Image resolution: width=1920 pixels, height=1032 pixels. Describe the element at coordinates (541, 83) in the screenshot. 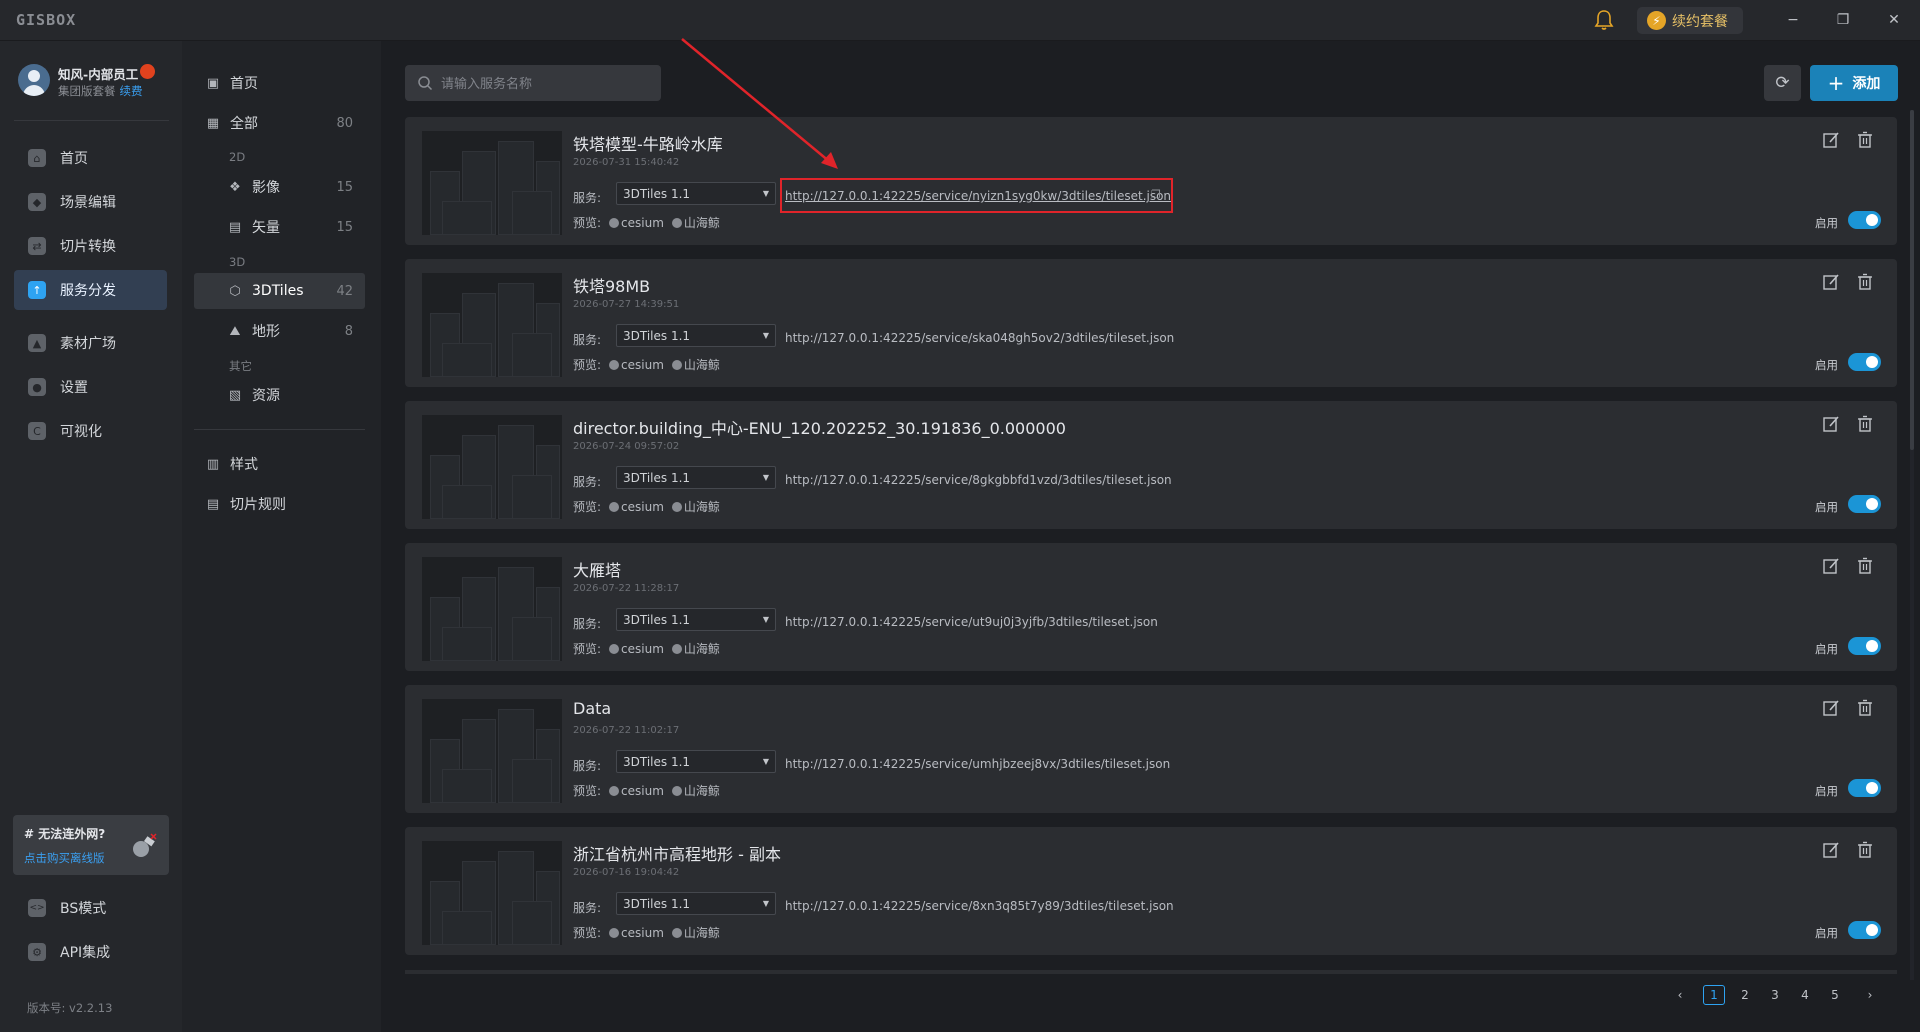

I see `search-input` at that location.